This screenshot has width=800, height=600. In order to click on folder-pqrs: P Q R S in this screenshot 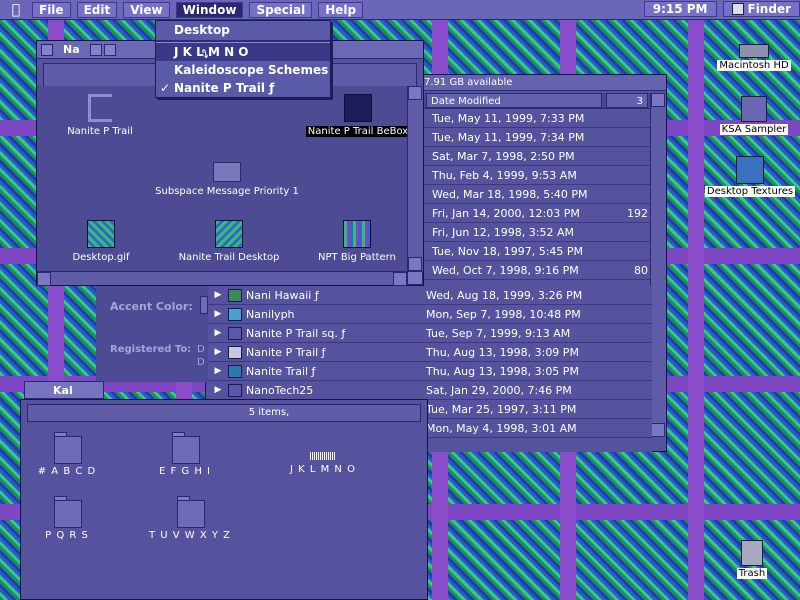, I will do `click(67, 518)`.